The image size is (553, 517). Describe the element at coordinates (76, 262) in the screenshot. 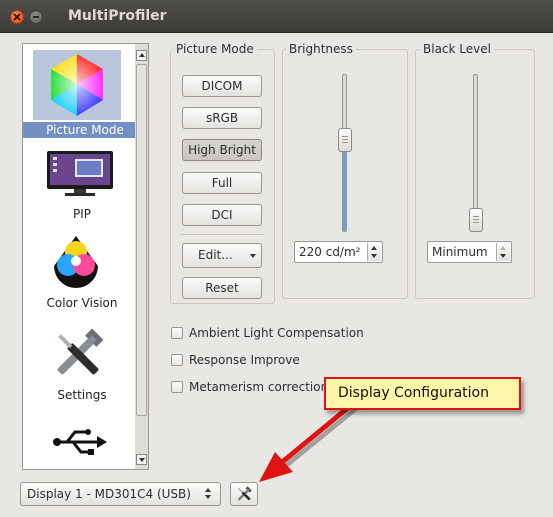

I see `color-vision-icon` at that location.